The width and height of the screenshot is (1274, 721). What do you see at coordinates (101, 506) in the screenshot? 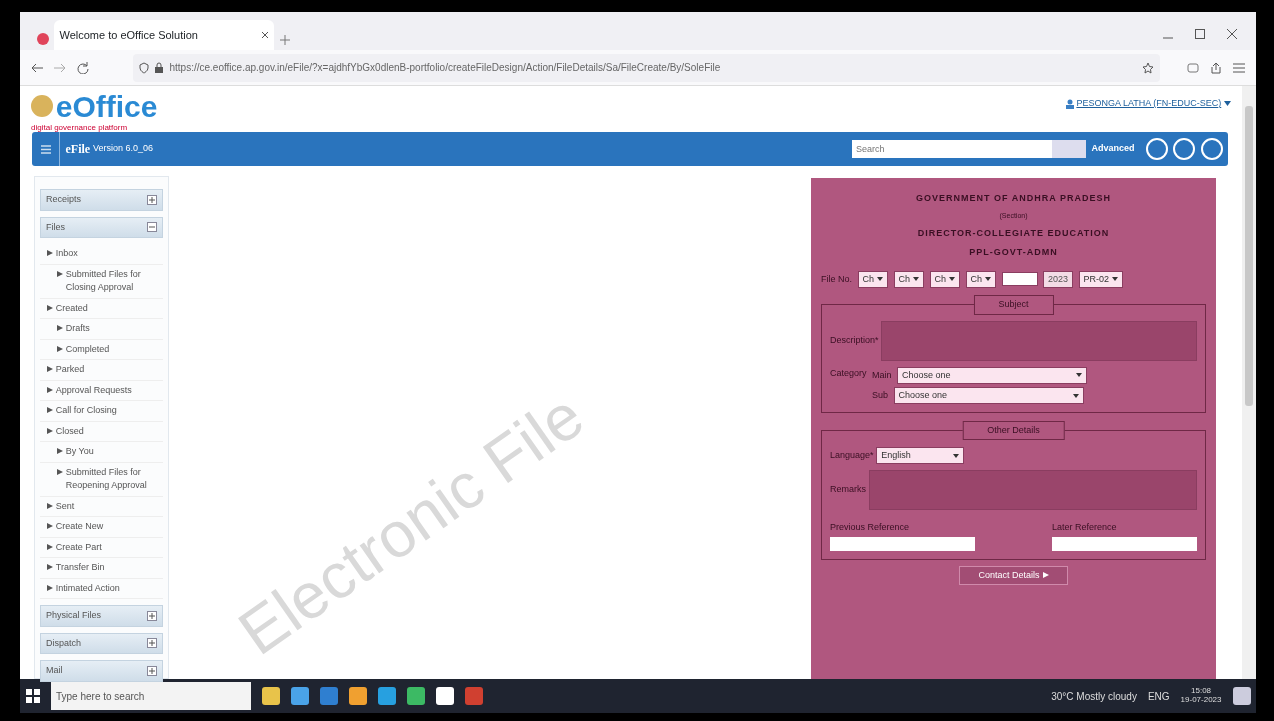
I see `sidebar-item: Sent` at bounding box center [101, 506].